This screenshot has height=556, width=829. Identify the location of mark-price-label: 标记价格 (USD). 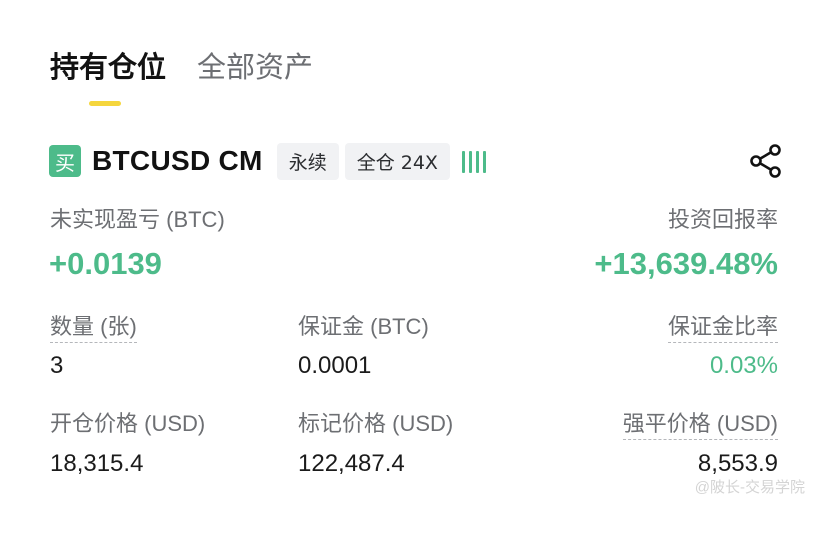
(376, 423).